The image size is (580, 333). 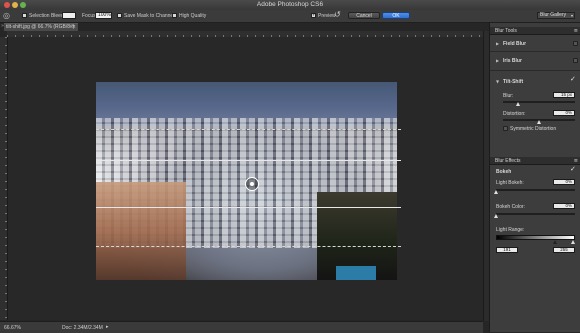 What do you see at coordinates (510, 207) in the screenshot?
I see `bokeh-color-label: Bokeh Color:` at bounding box center [510, 207].